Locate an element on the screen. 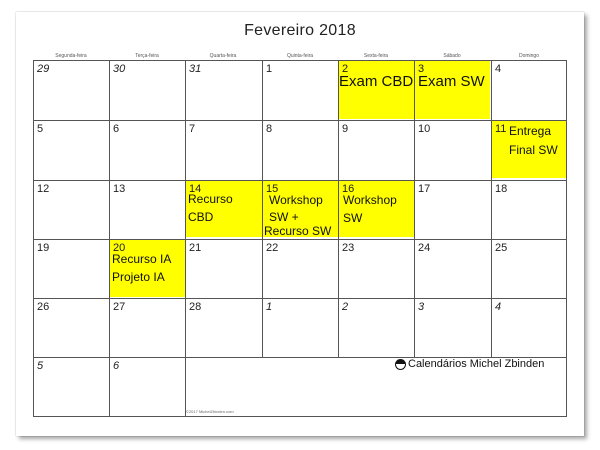  day-cell: 23 is located at coordinates (376, 268).